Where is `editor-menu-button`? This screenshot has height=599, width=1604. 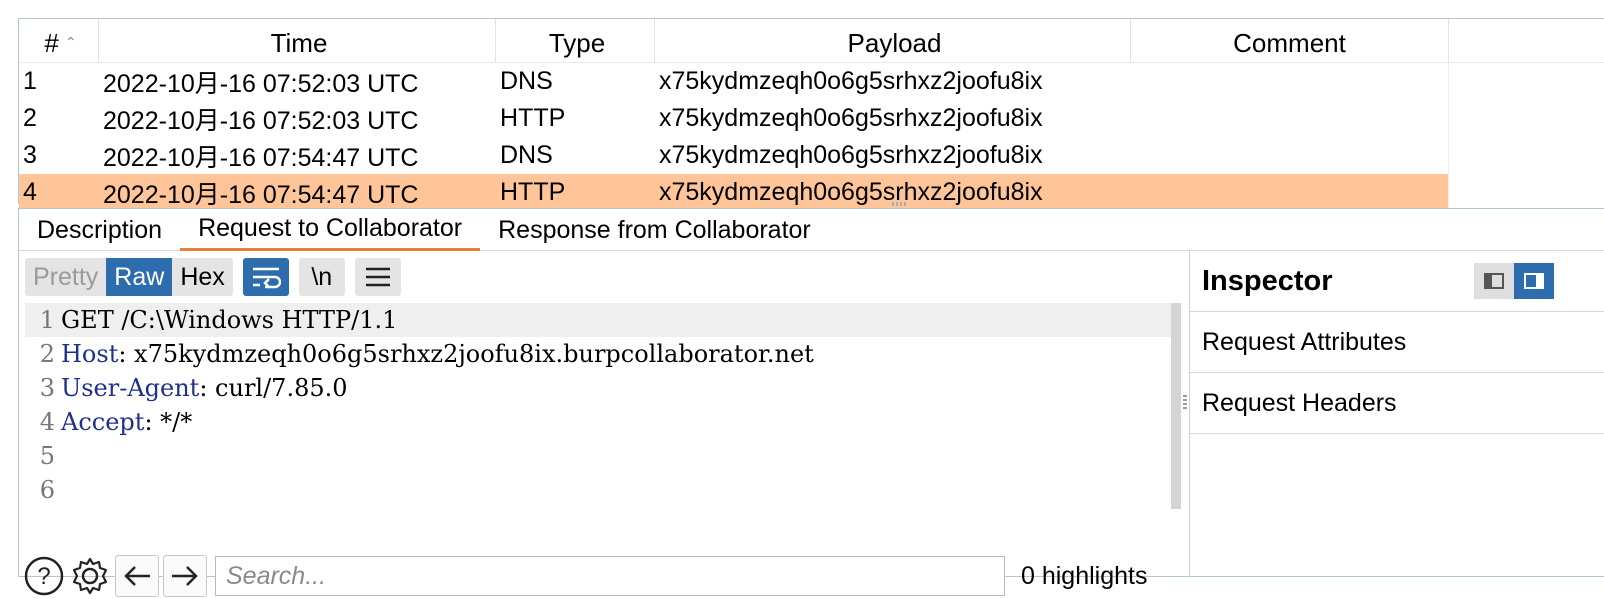
editor-menu-button is located at coordinates (377, 277).